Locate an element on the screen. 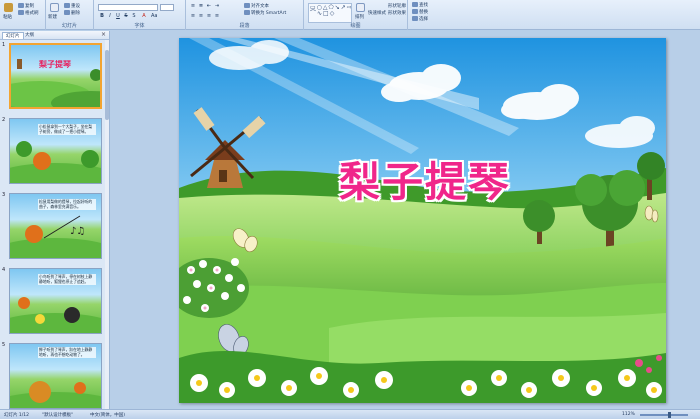 The height and width of the screenshot is (419, 700). increase-indent-icon: ⇥ is located at coordinates (217, 6).